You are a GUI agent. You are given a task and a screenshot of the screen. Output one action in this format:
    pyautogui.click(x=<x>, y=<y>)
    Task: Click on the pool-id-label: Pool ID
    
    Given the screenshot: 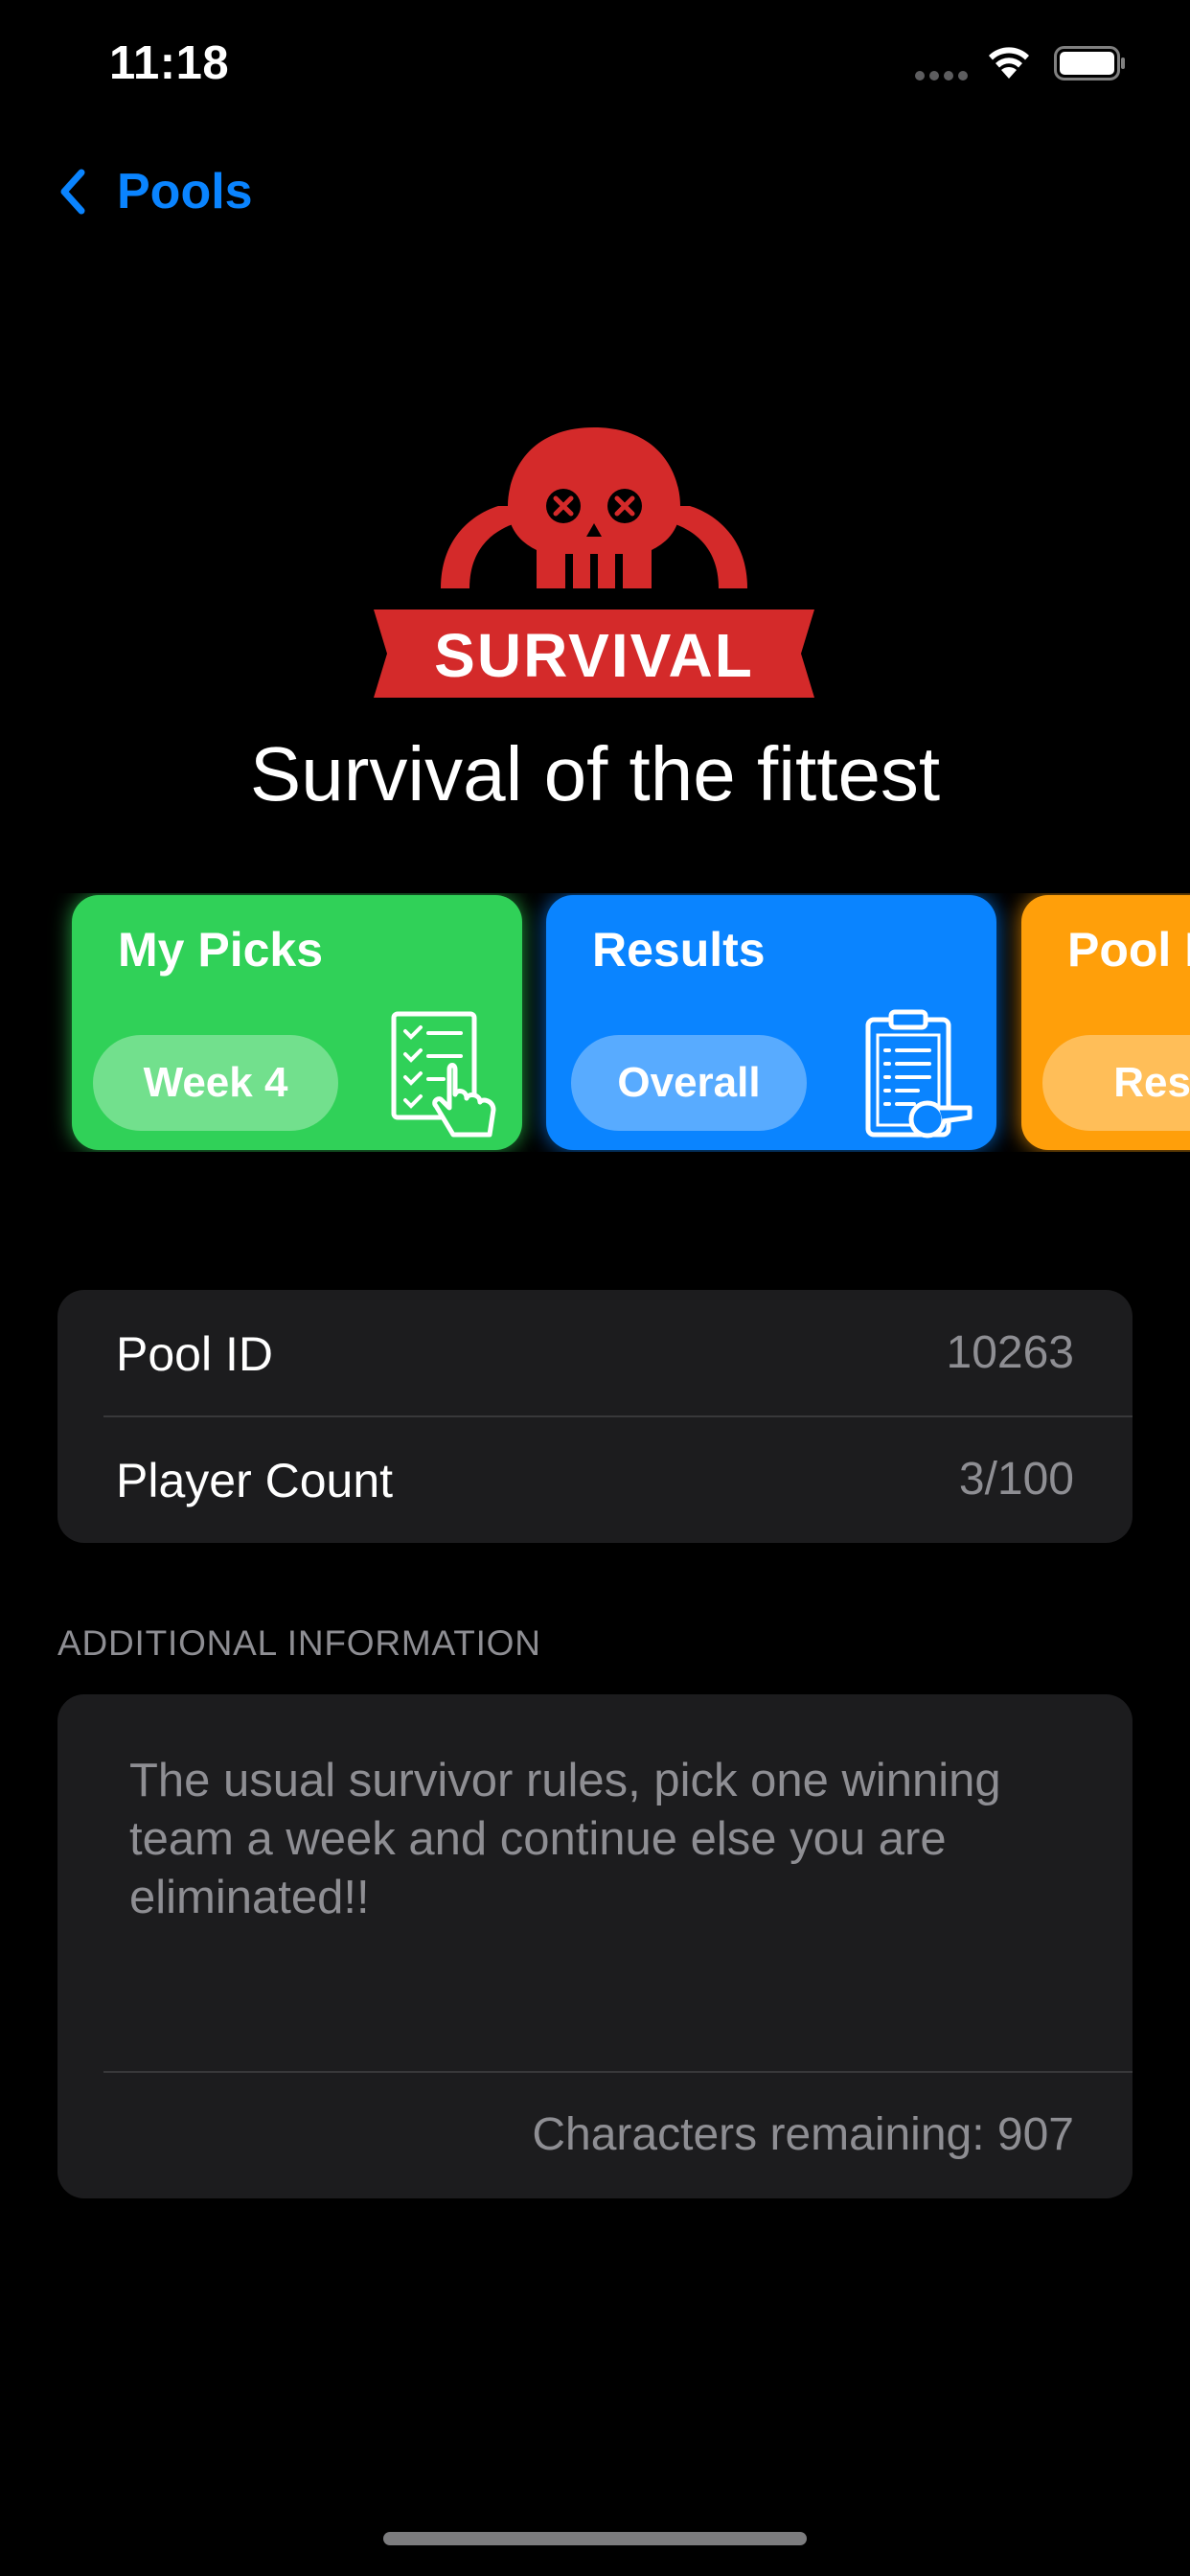 What is the action you would take?
    pyautogui.click(x=195, y=1354)
    